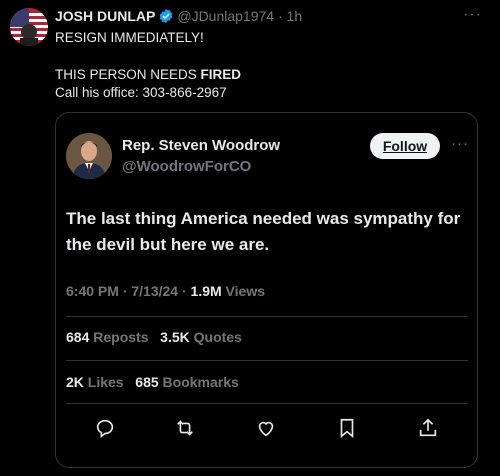 This screenshot has width=500, height=476. I want to click on reposts-stat: 684 Reposts, so click(107, 337).